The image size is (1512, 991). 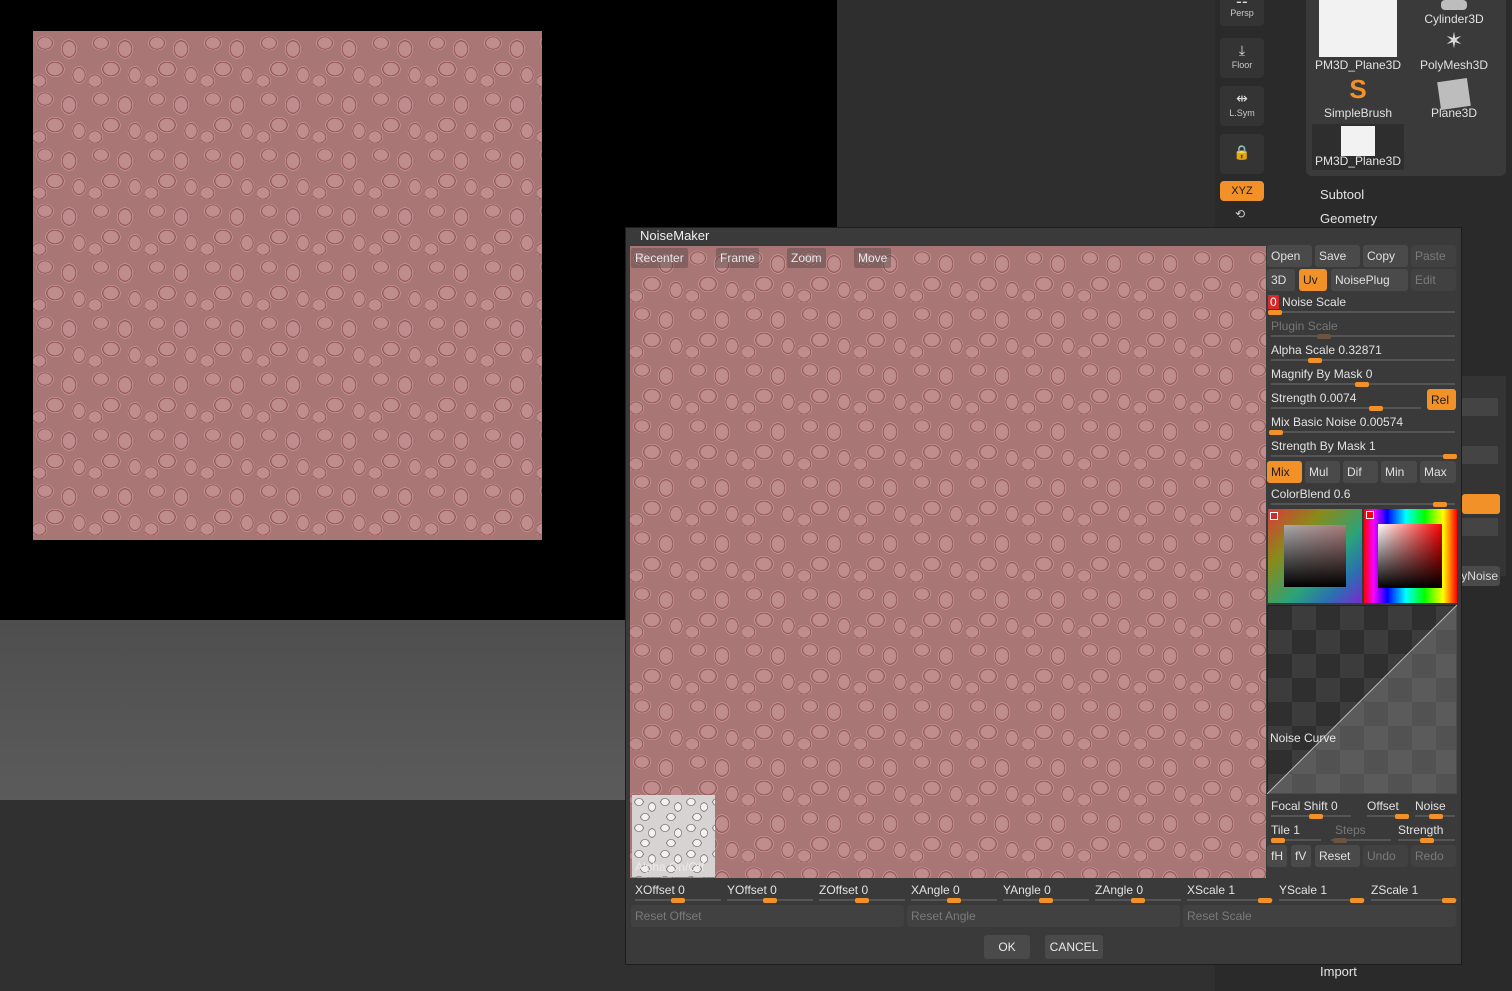 What do you see at coordinates (1074, 947) in the screenshot?
I see `cancel-button: CANCEL` at bounding box center [1074, 947].